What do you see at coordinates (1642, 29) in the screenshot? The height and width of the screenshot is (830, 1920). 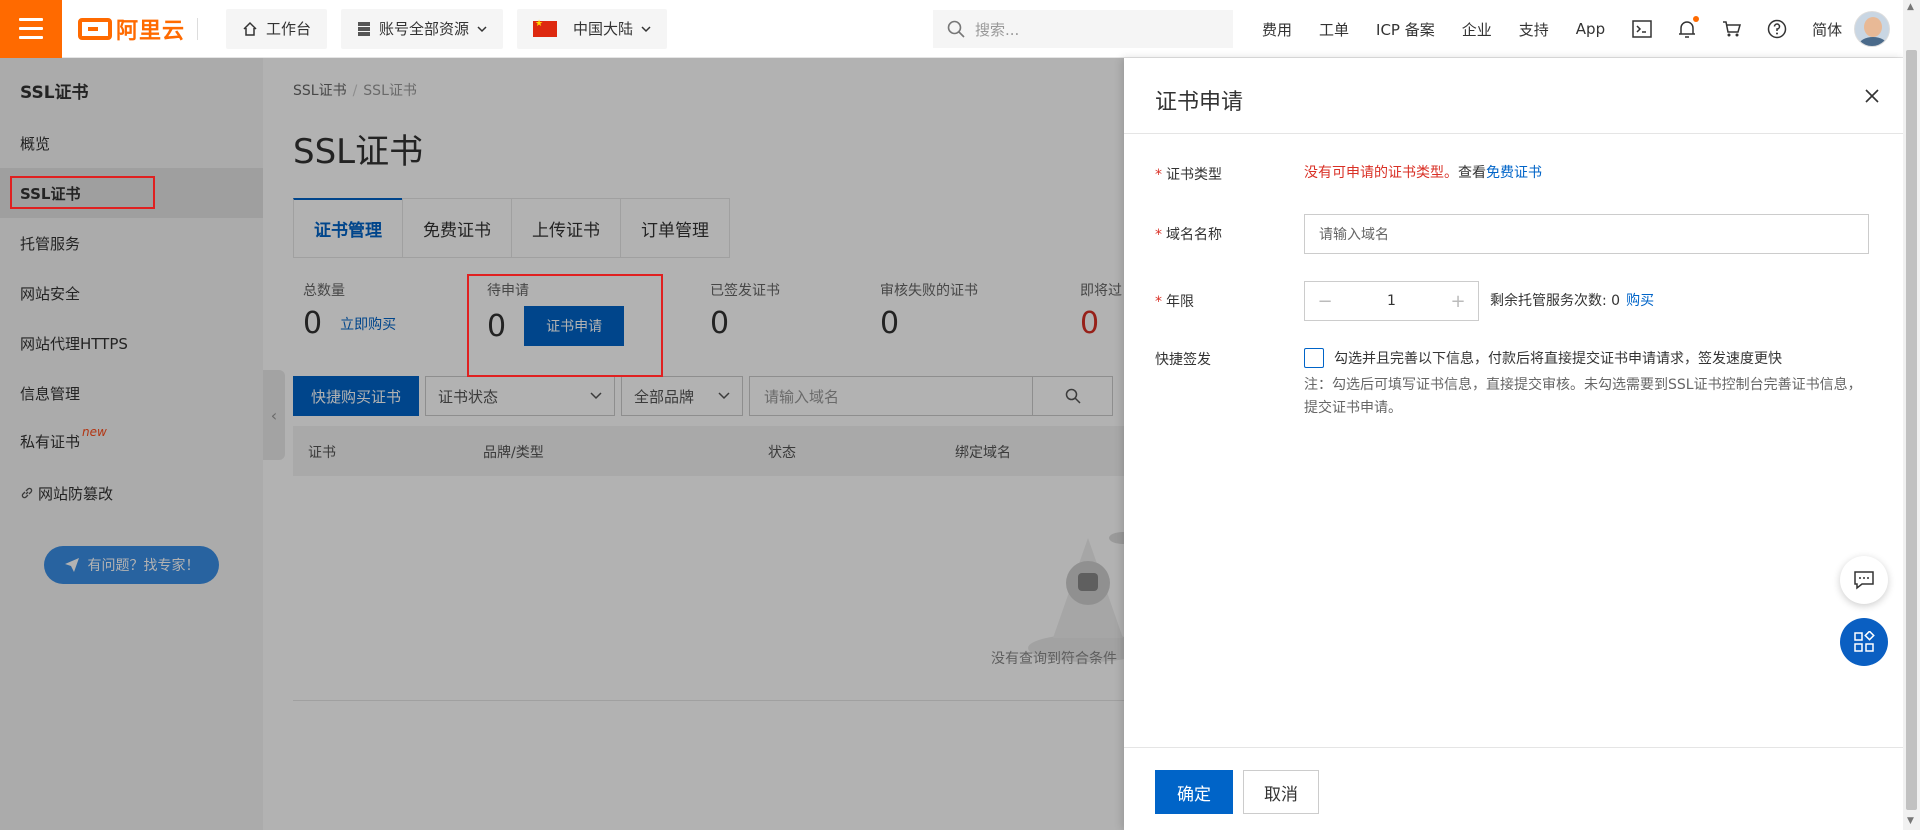 I see `terminal-icon` at bounding box center [1642, 29].